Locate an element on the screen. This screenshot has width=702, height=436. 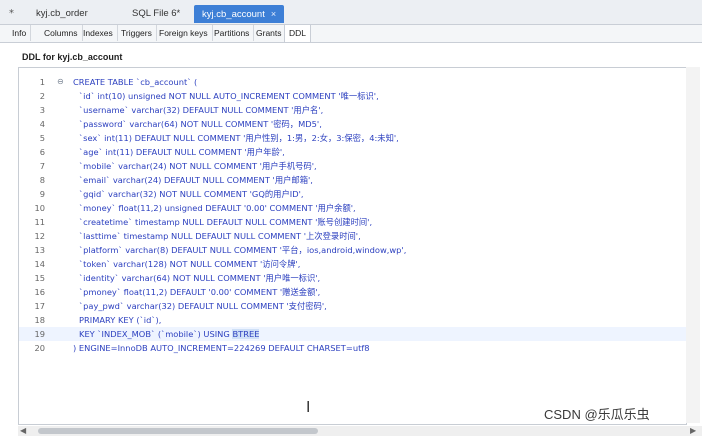
line-number: 6 is located at coordinates (42, 152).